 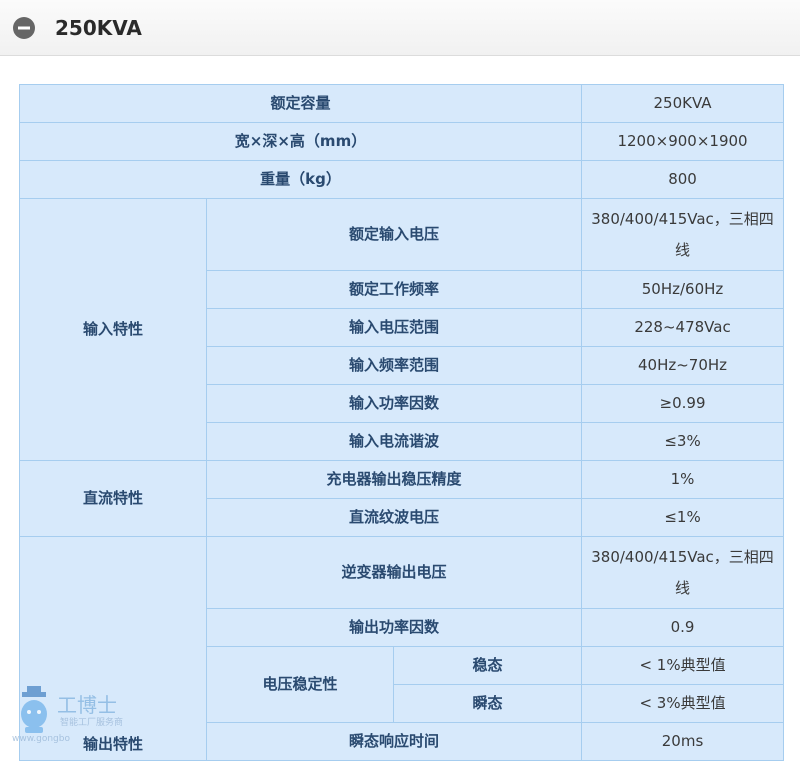 What do you see at coordinates (91, 722) in the screenshot?
I see `watermark-slogan: 智能工厂服务商` at bounding box center [91, 722].